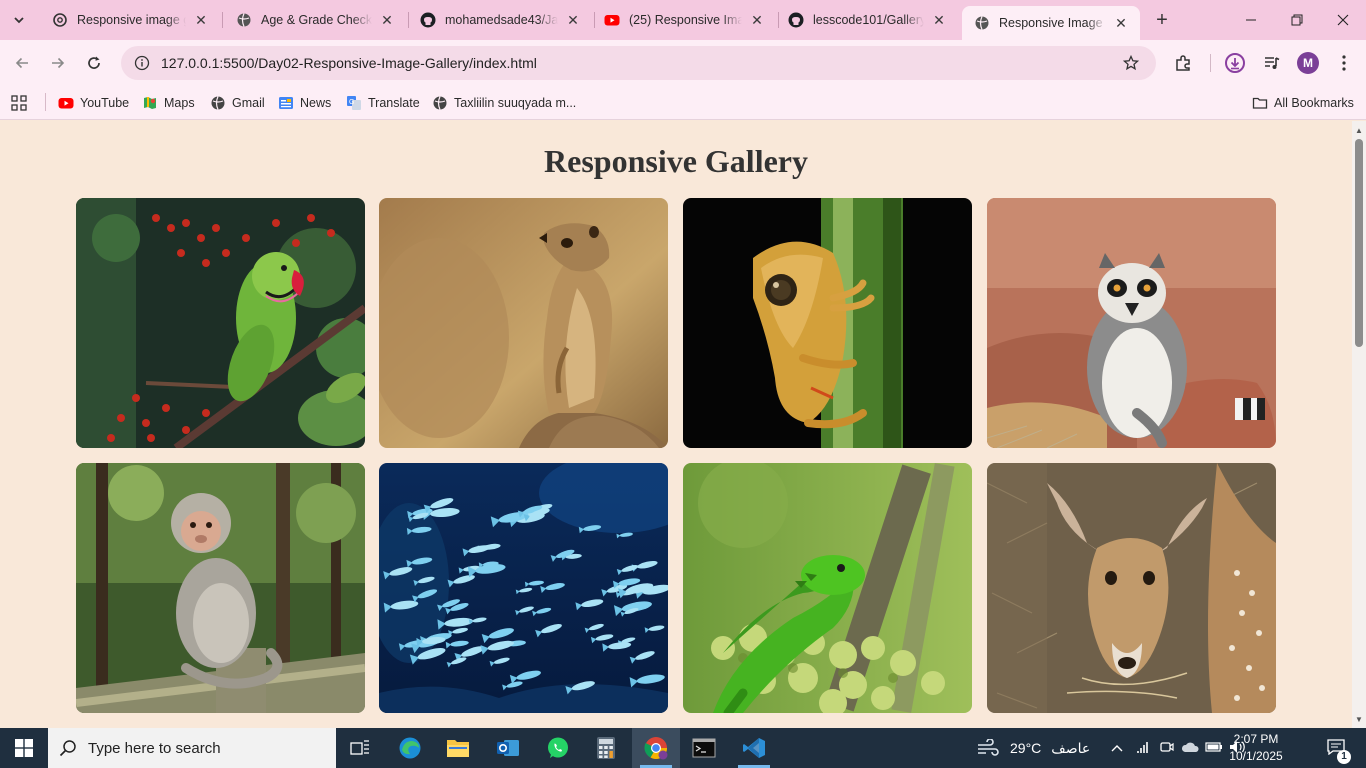 Image resolution: width=1366 pixels, height=768 pixels. I want to click on tab-title: Responsive image gallery, so click(131, 20).